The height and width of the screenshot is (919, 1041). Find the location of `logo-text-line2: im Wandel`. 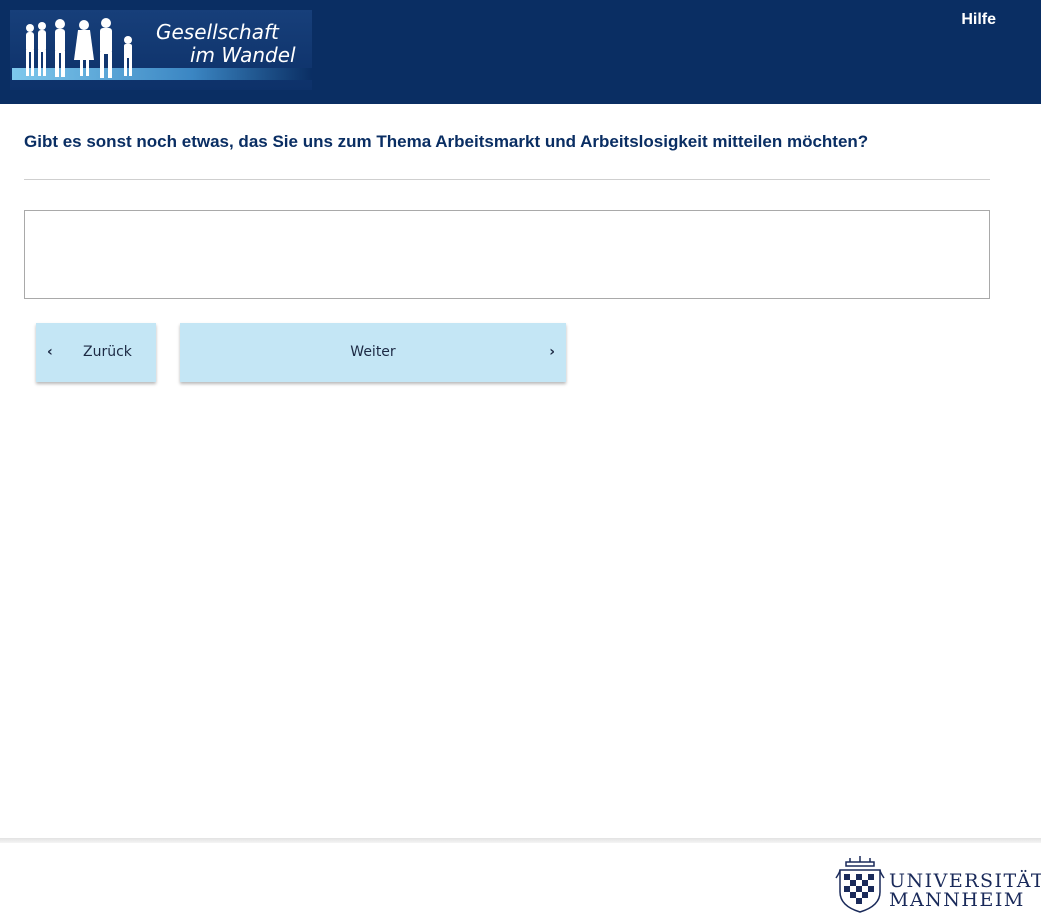

logo-text-line2: im Wandel is located at coordinates (243, 55).